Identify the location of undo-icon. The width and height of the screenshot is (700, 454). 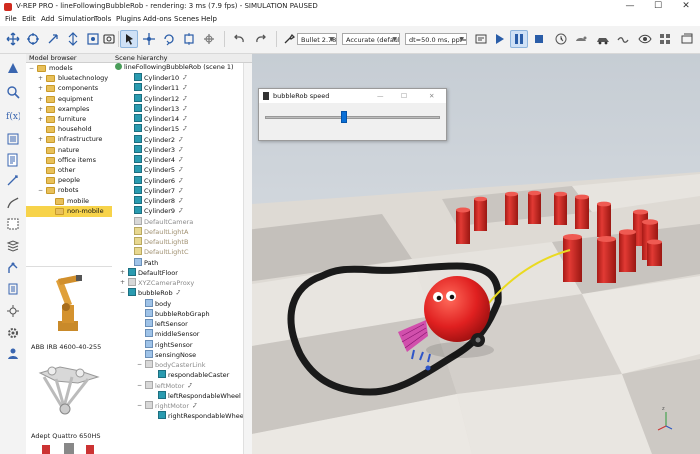
(239, 39).